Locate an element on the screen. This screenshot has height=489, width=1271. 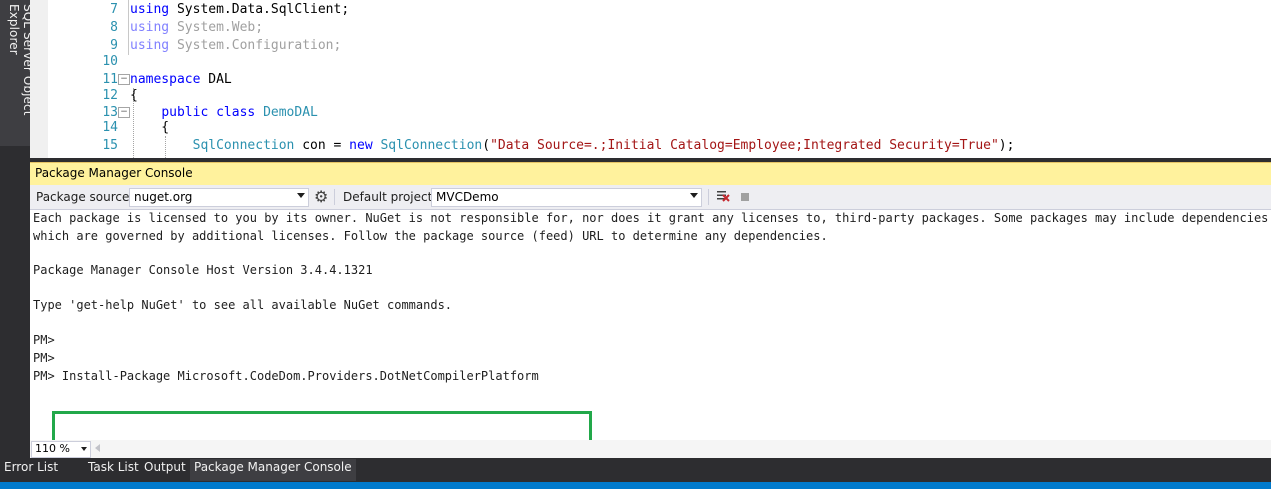
line-number: 15 is located at coordinates (110, 145).